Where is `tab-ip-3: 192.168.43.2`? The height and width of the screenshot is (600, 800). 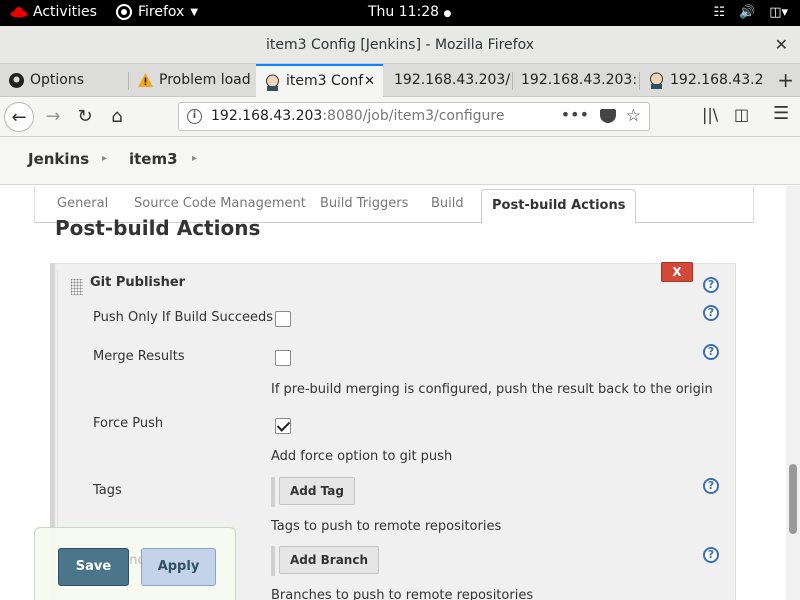
tab-ip-3: 192.168.43.2 is located at coordinates (703, 80).